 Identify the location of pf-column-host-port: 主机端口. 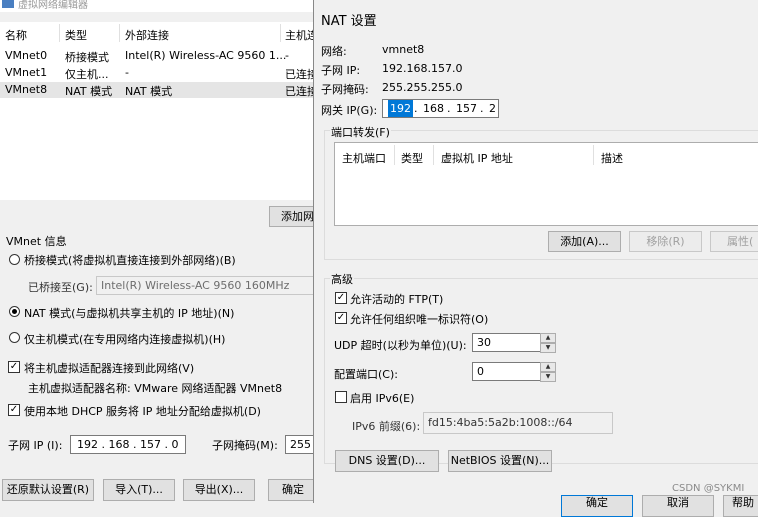
(364, 158).